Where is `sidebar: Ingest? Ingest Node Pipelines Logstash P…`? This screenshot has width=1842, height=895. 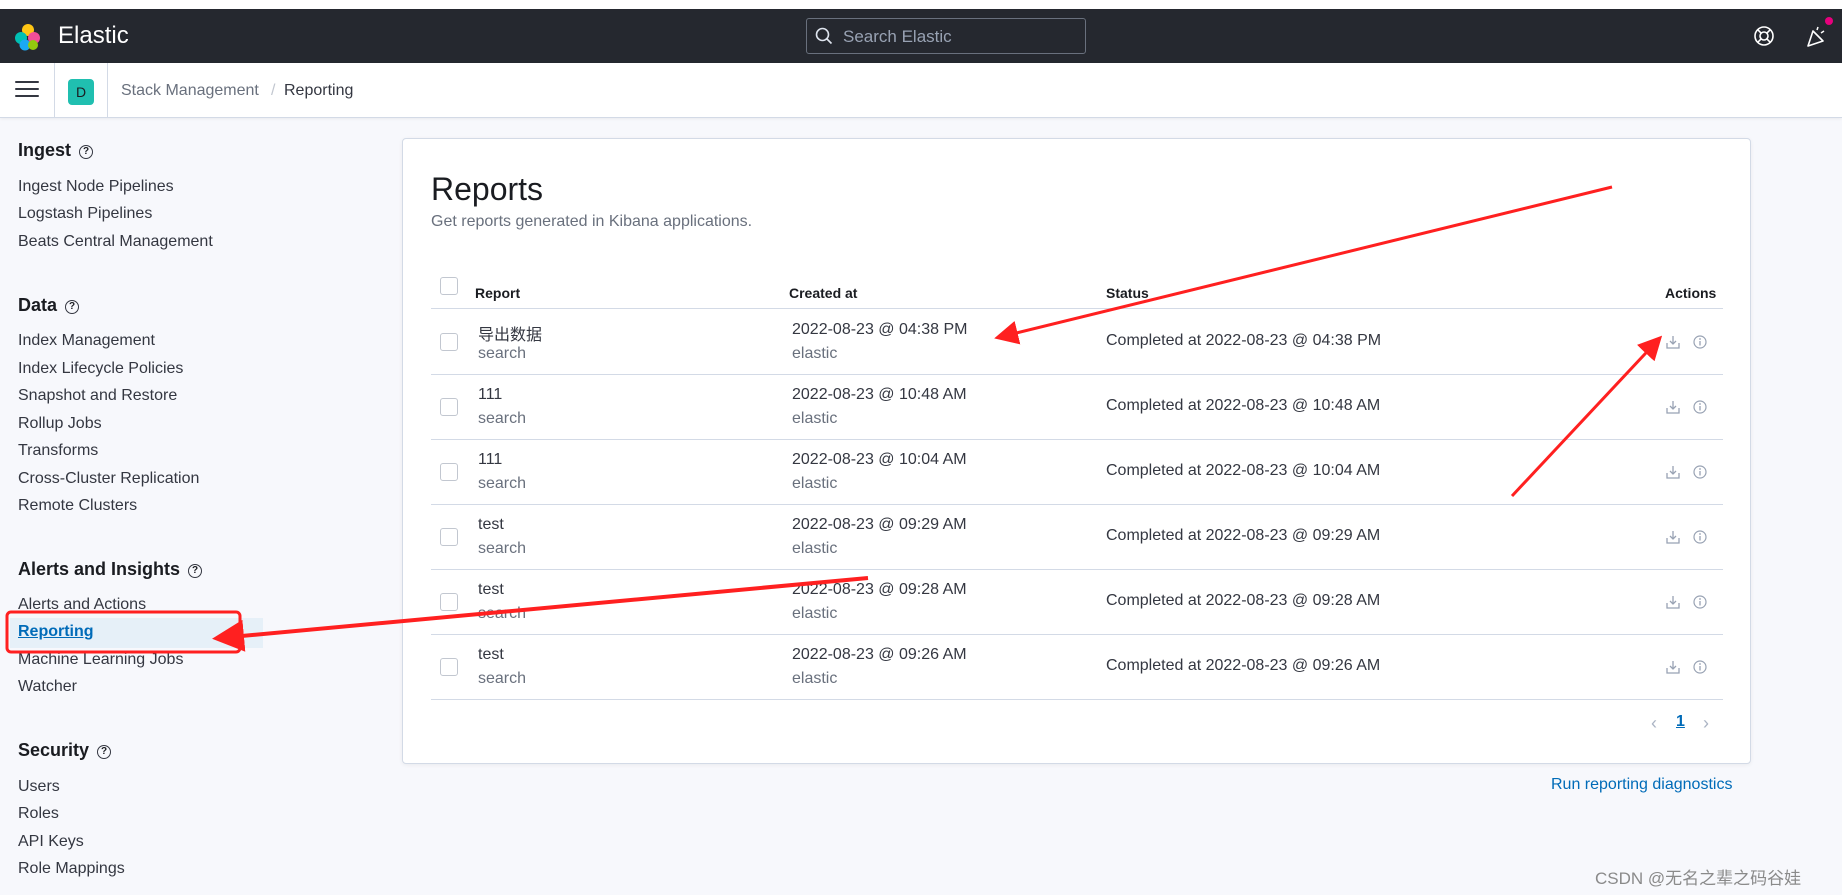
sidebar: Ingest? Ingest Node Pipelines Logstash P… is located at coordinates (150, 506).